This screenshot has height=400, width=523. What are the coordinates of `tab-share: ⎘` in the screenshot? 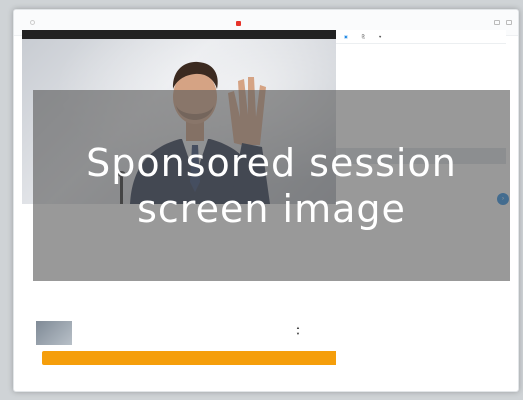 It's located at (363, 36).